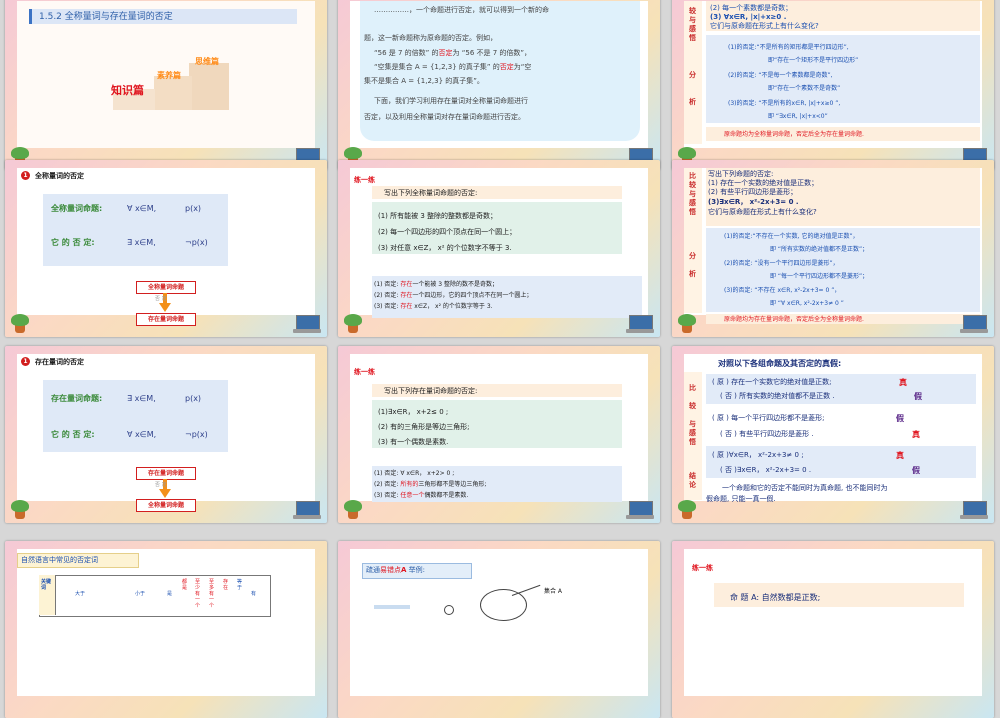 The image size is (1000, 718). What do you see at coordinates (807, 303) in the screenshot?
I see `analysis-line-6: 即 “∀ x∈R, x²-2x+3≠ 0 ”` at bounding box center [807, 303].